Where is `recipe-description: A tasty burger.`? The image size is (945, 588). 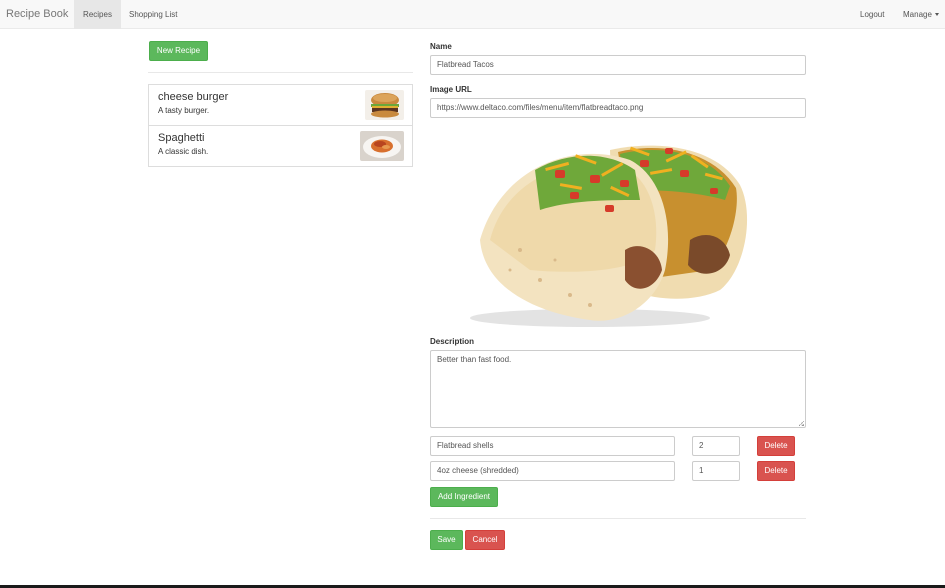 recipe-description: A tasty burger. is located at coordinates (184, 110).